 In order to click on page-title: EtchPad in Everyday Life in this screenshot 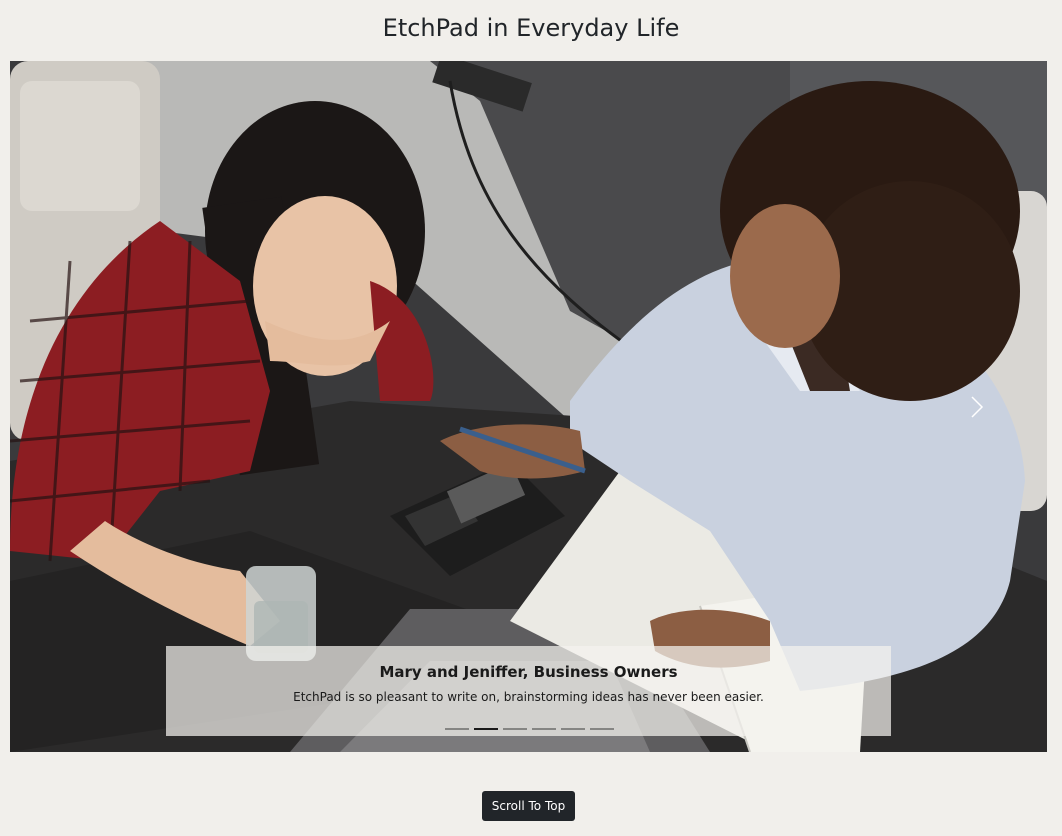, I will do `click(531, 28)`.